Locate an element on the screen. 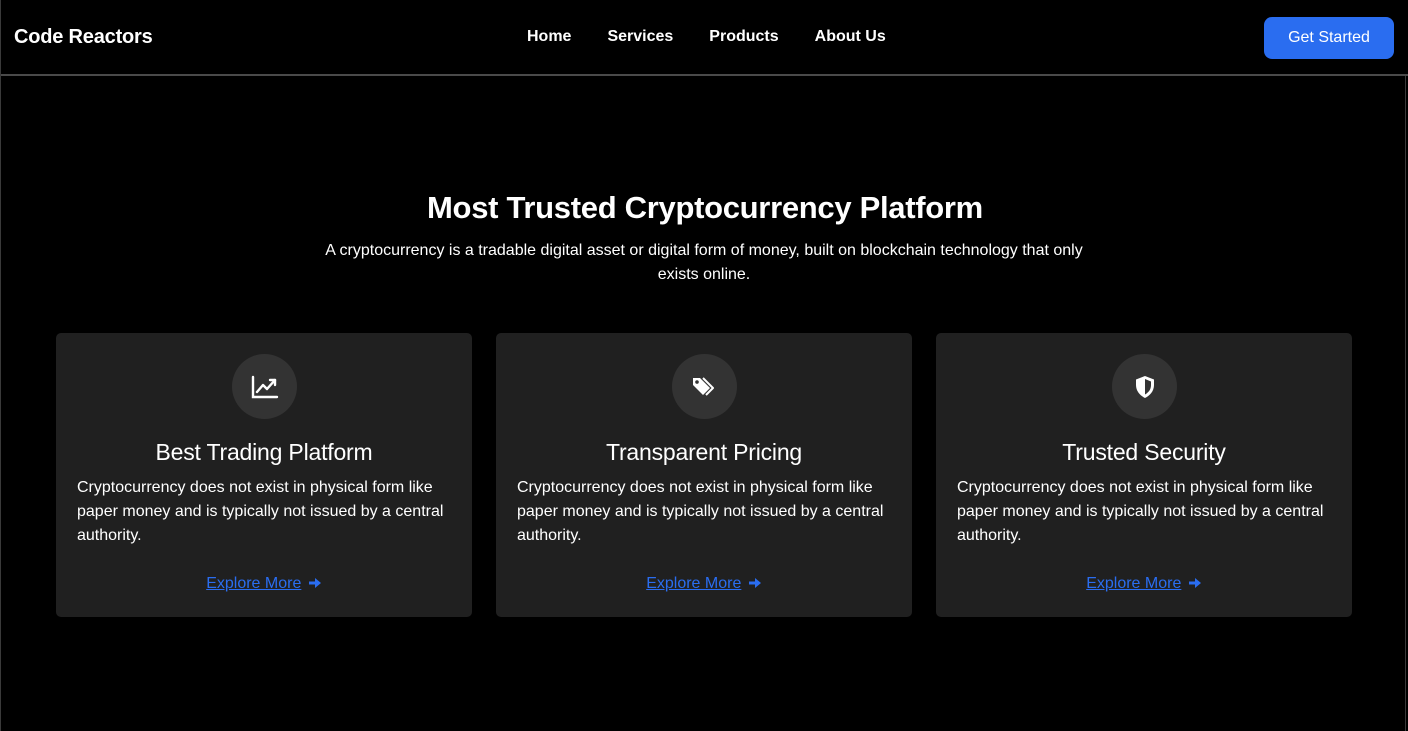 This screenshot has height=731, width=1408. tags-icon is located at coordinates (704, 386).